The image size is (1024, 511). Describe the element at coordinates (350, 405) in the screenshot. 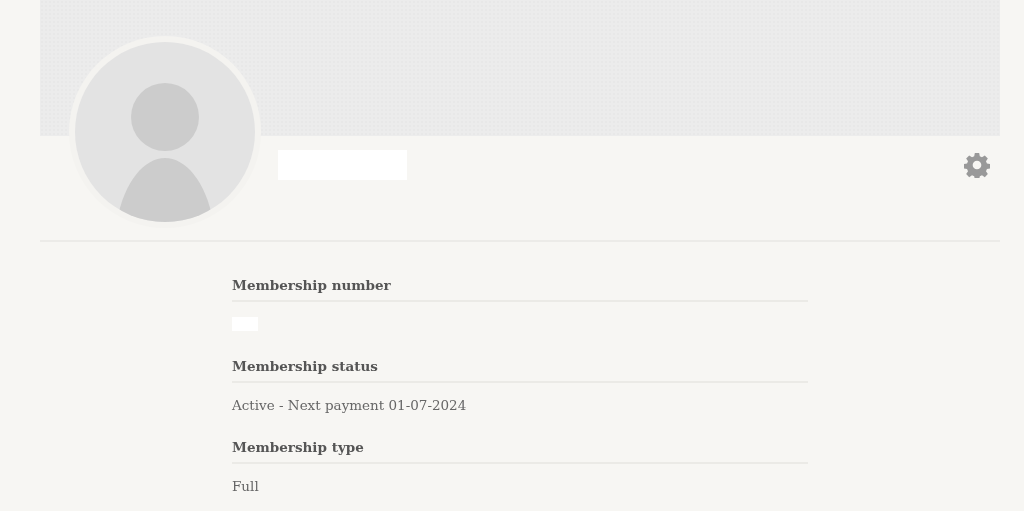

I see `field-value: Active - Next payment 01-07-2024` at that location.